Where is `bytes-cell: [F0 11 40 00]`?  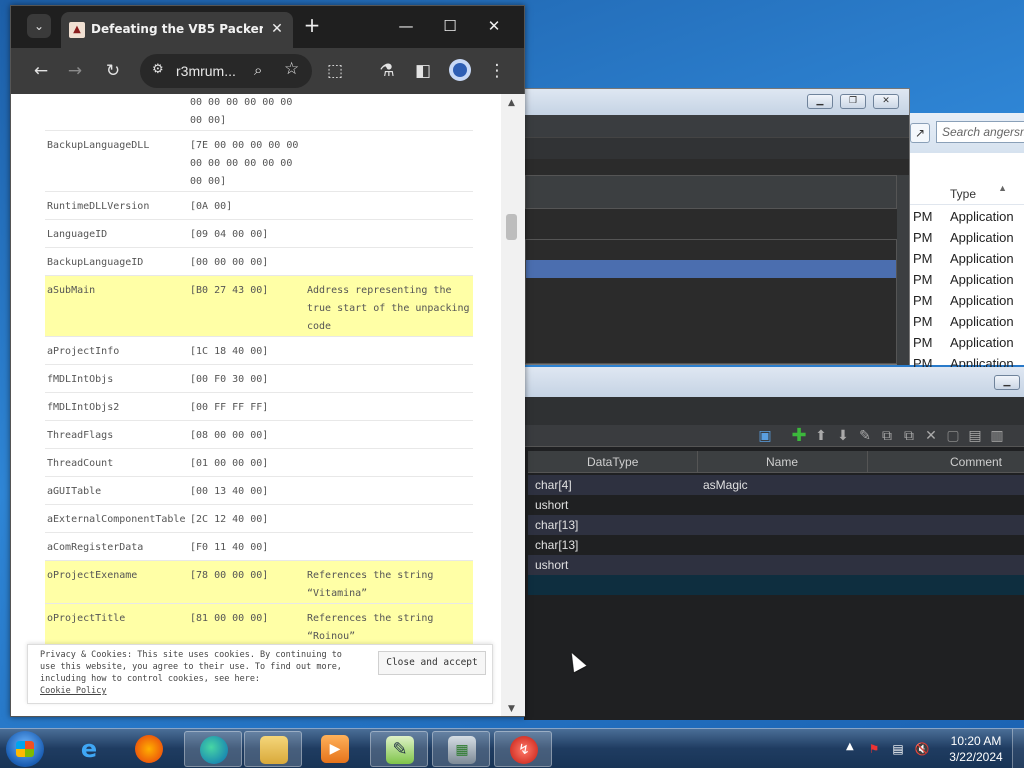 bytes-cell: [F0 11 40 00] is located at coordinates (246, 546).